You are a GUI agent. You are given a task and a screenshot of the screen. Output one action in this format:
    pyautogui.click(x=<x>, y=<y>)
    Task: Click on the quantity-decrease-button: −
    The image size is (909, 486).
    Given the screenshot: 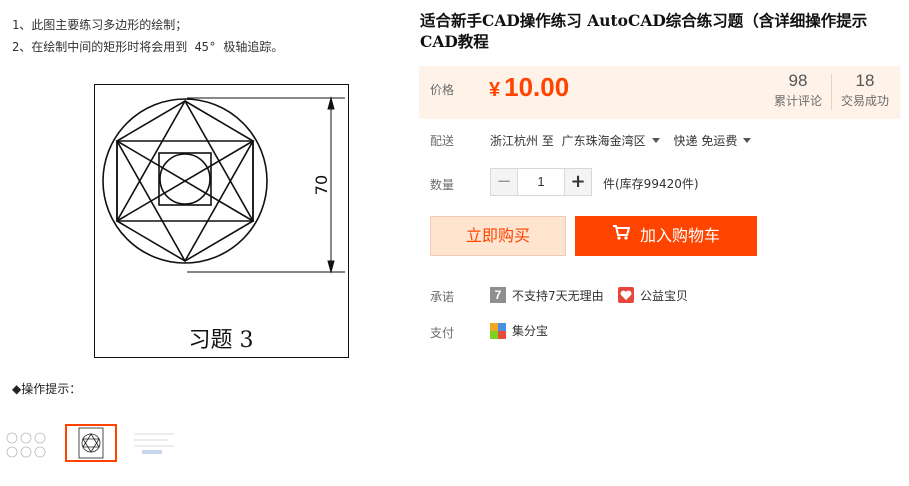 What is the action you would take?
    pyautogui.click(x=504, y=182)
    